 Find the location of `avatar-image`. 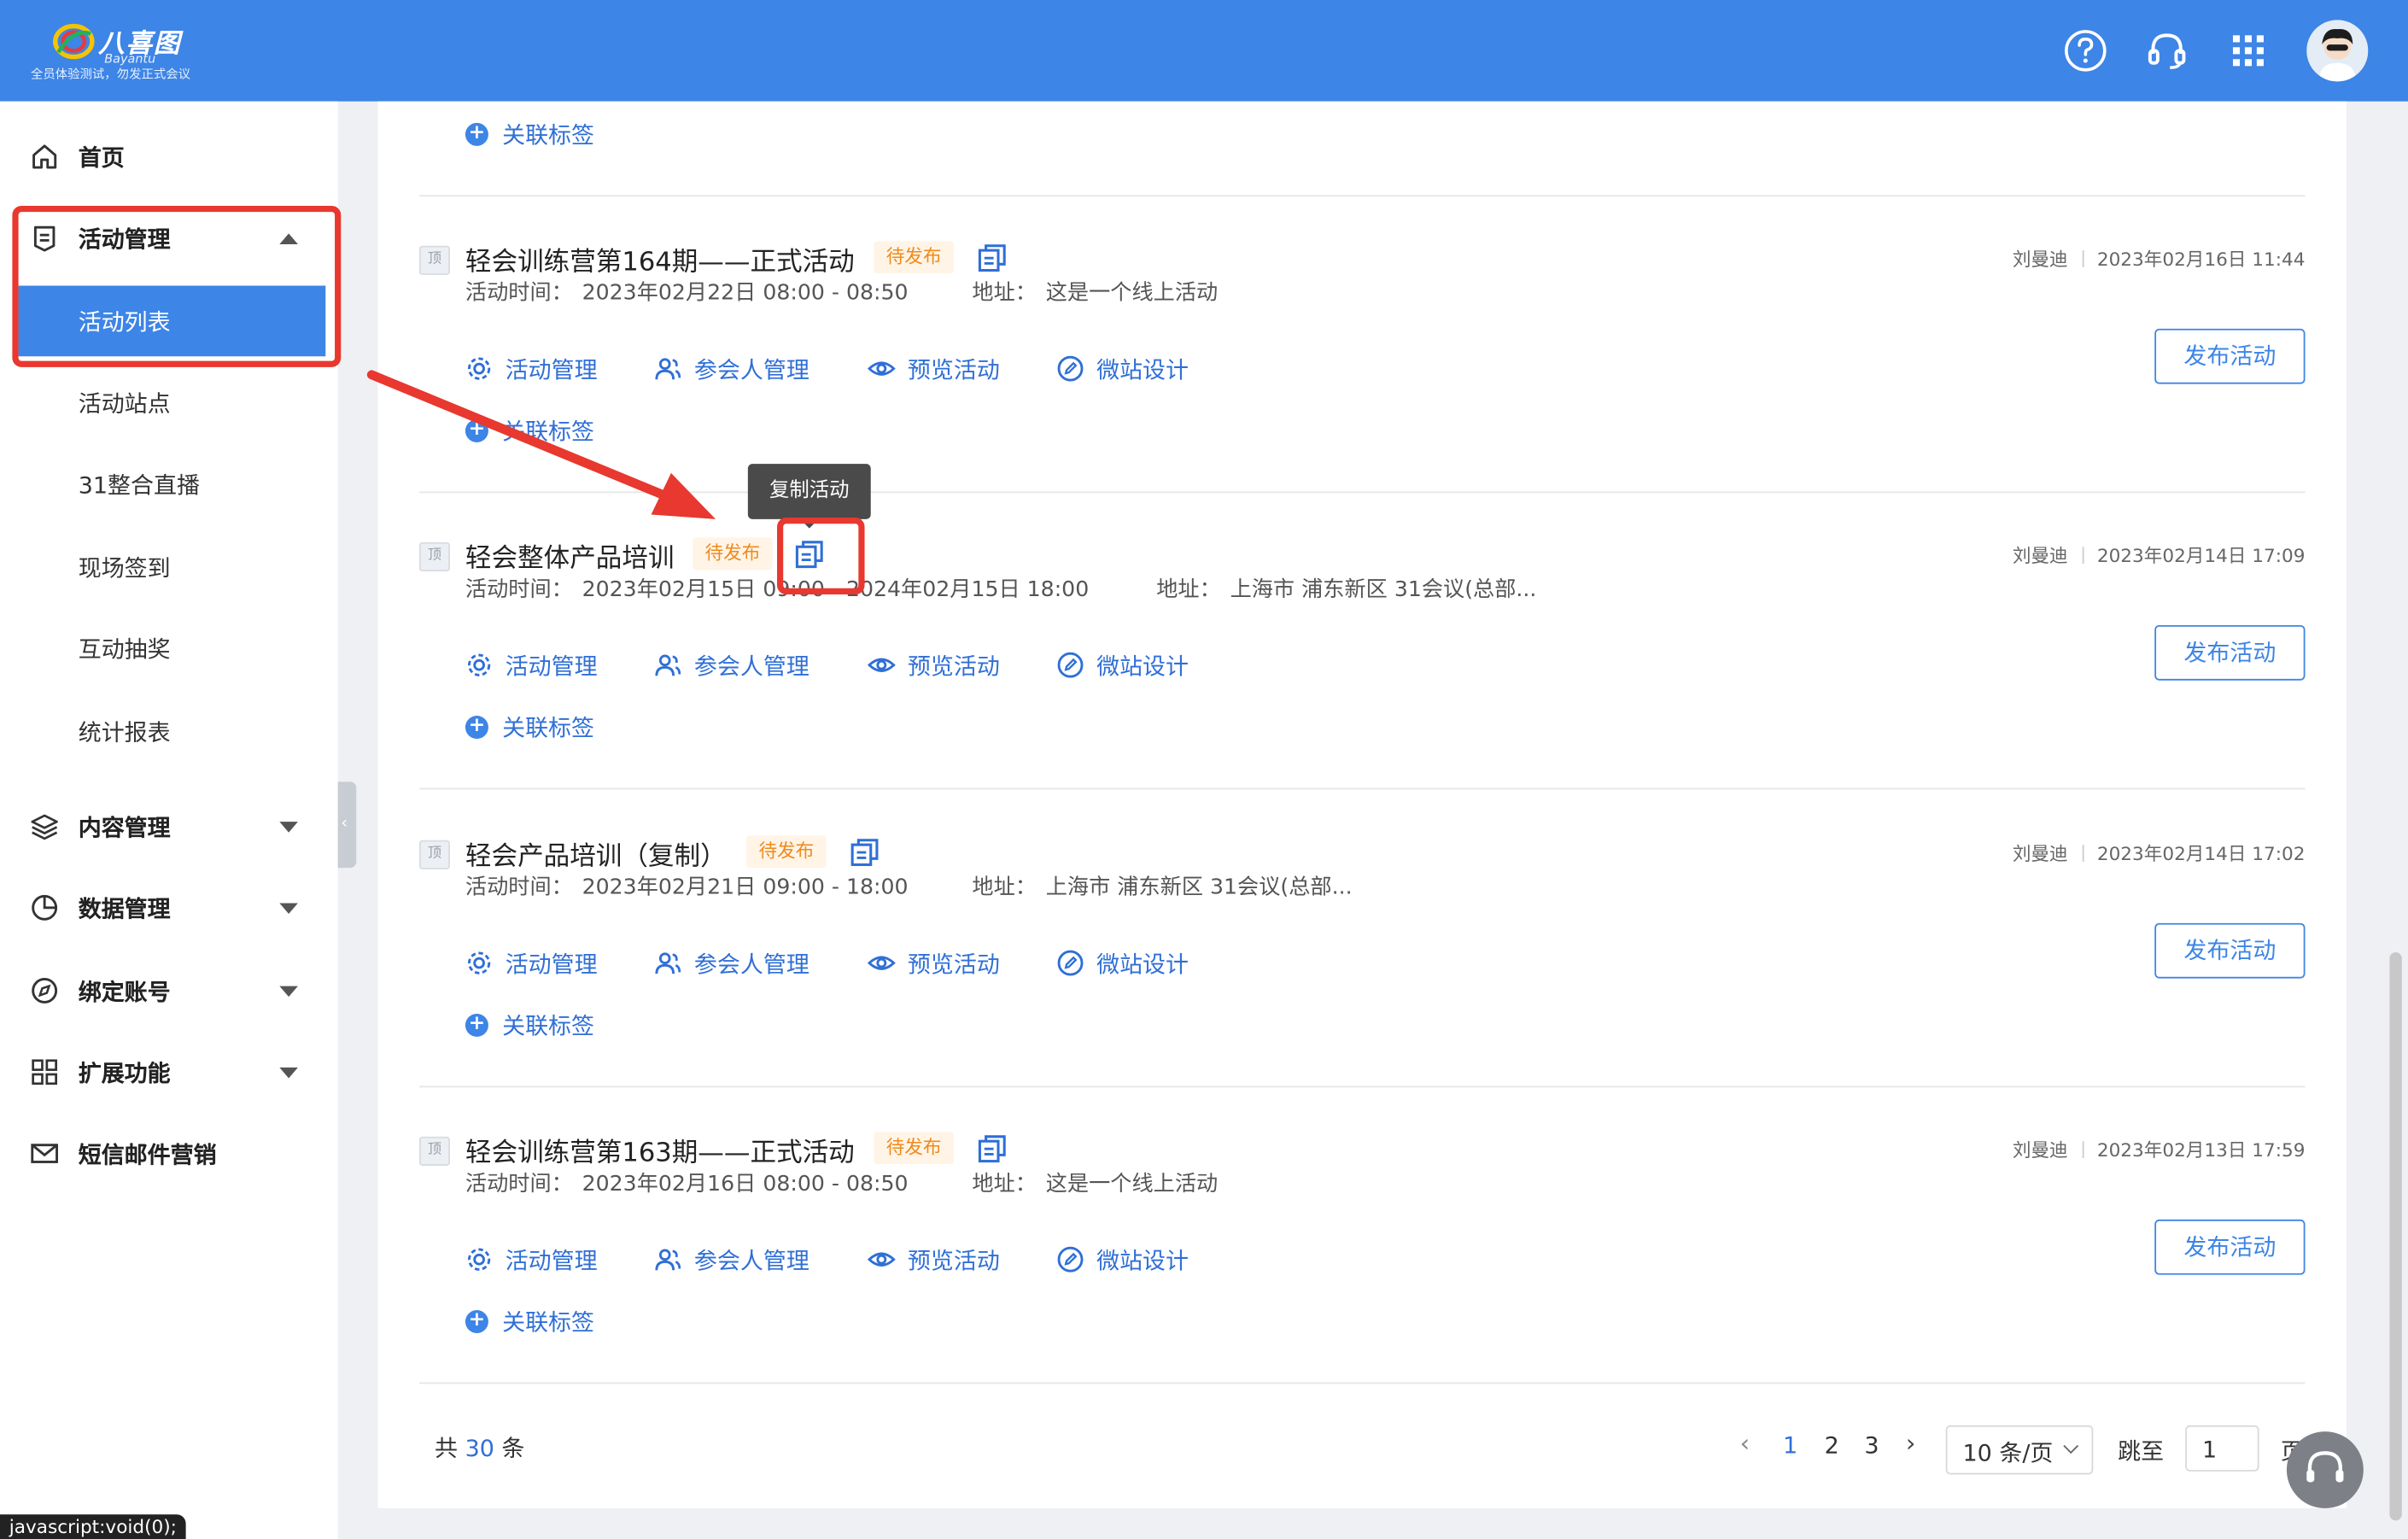

avatar-image is located at coordinates (2337, 51).